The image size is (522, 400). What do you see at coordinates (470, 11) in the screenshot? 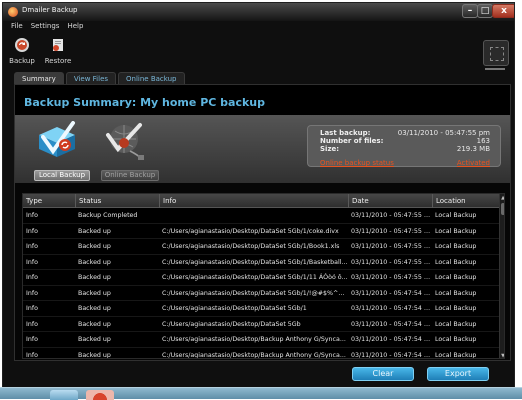
I see `minimize-button: –` at bounding box center [470, 11].